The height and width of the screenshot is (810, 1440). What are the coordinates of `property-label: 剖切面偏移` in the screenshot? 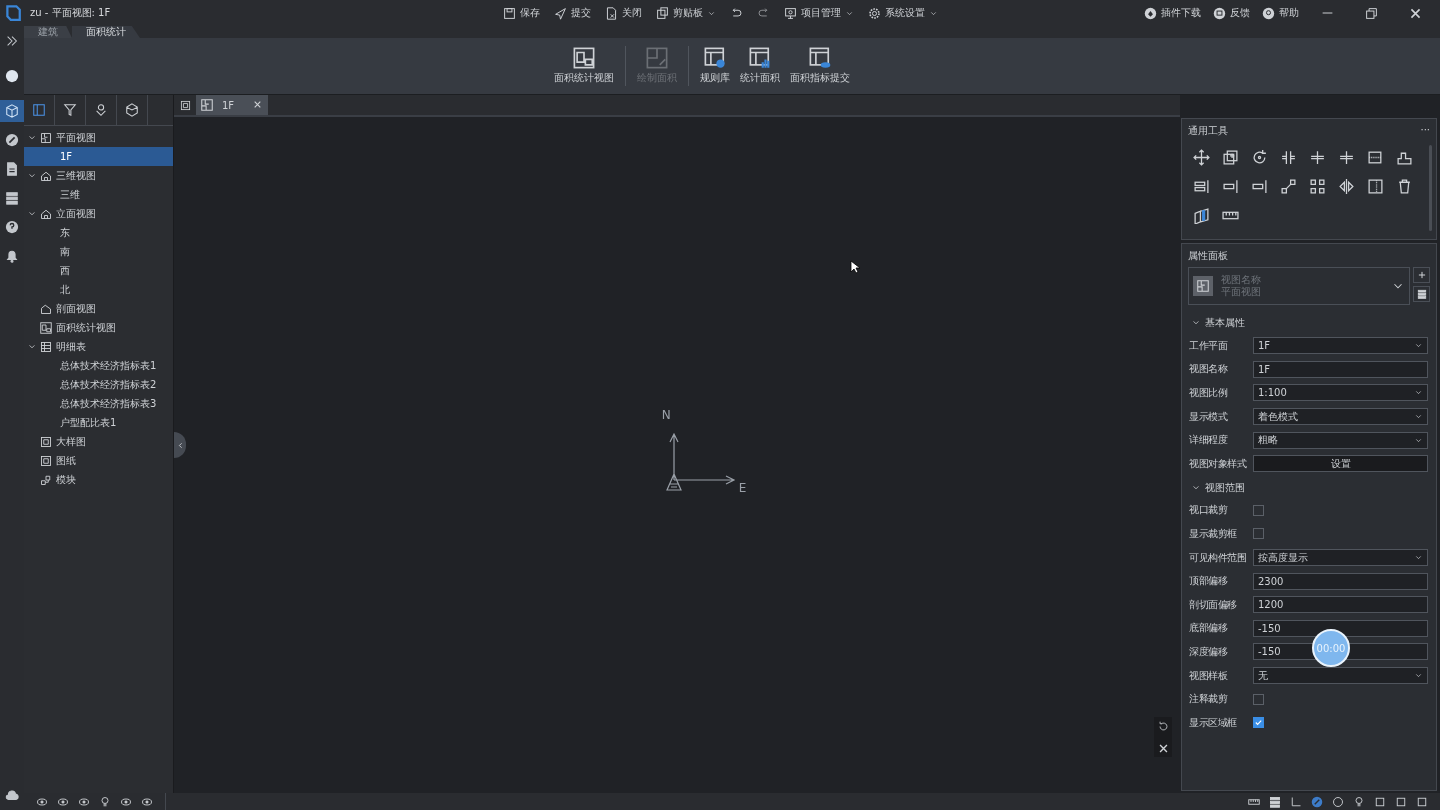 It's located at (1213, 604).